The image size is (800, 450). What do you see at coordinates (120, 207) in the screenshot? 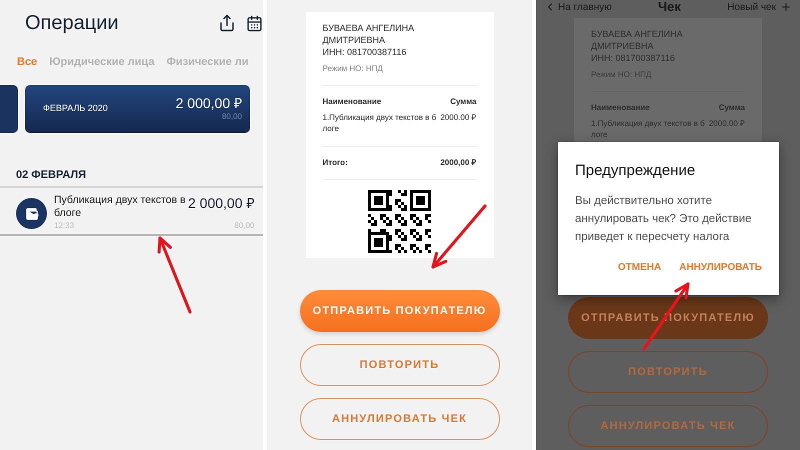
I see `operation-title: Публикация двух текстов в блоге` at bounding box center [120, 207].